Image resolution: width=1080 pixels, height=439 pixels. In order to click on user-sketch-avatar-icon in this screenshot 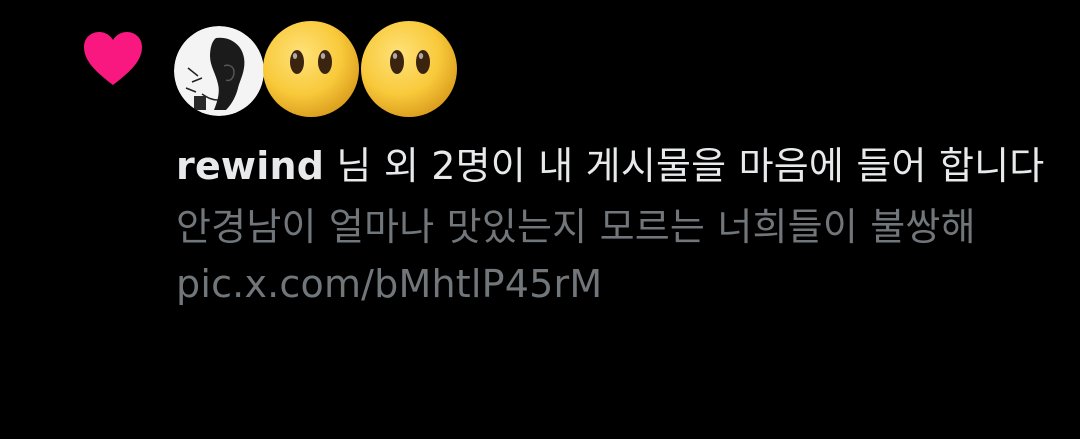, I will do `click(219, 71)`.